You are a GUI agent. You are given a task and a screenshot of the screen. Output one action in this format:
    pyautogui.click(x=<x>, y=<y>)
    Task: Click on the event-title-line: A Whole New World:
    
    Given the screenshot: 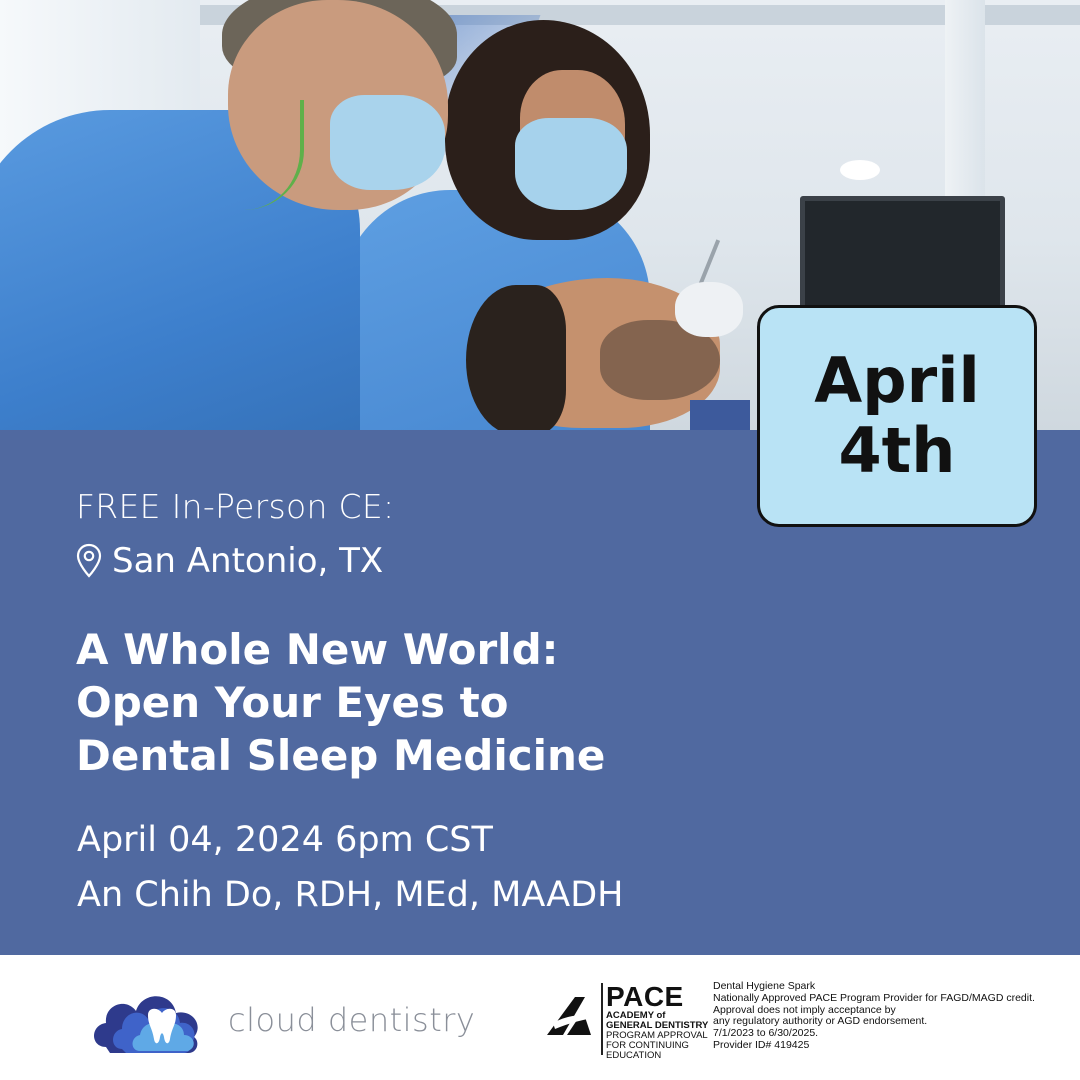 What is the action you would take?
    pyautogui.click(x=317, y=649)
    